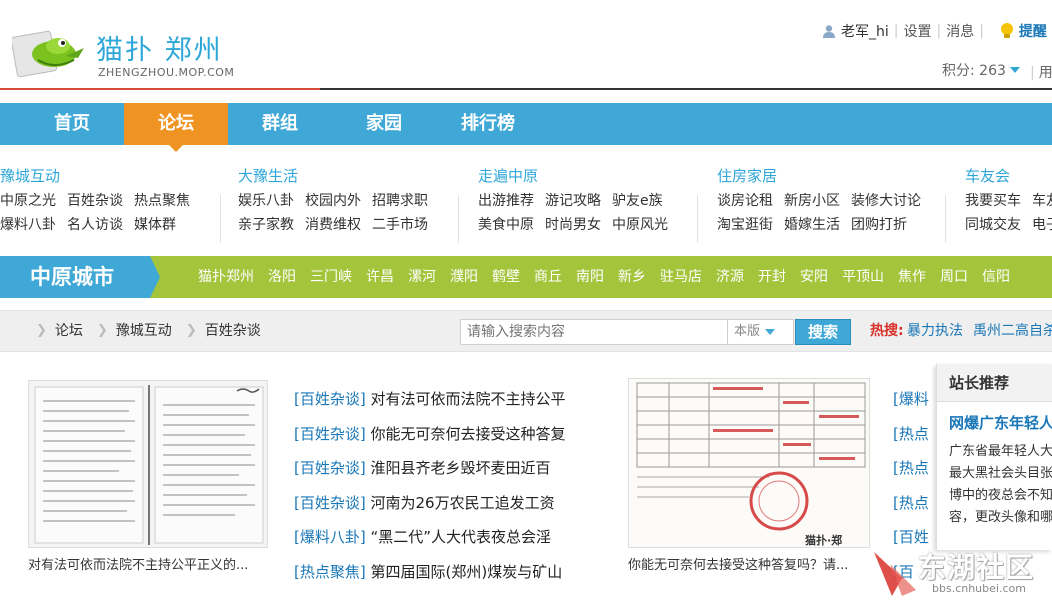 The height and width of the screenshot is (600, 1052). I want to click on nav-item-rankings: 排行榜, so click(488, 124).